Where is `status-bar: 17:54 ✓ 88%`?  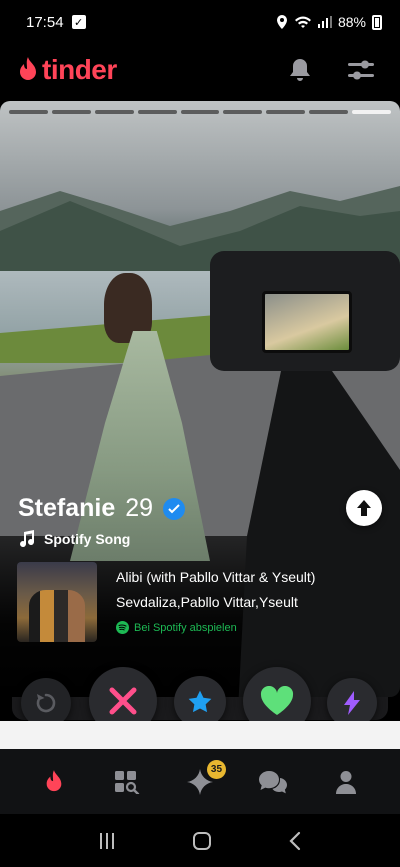 status-bar: 17:54 ✓ 88% is located at coordinates (200, 22).